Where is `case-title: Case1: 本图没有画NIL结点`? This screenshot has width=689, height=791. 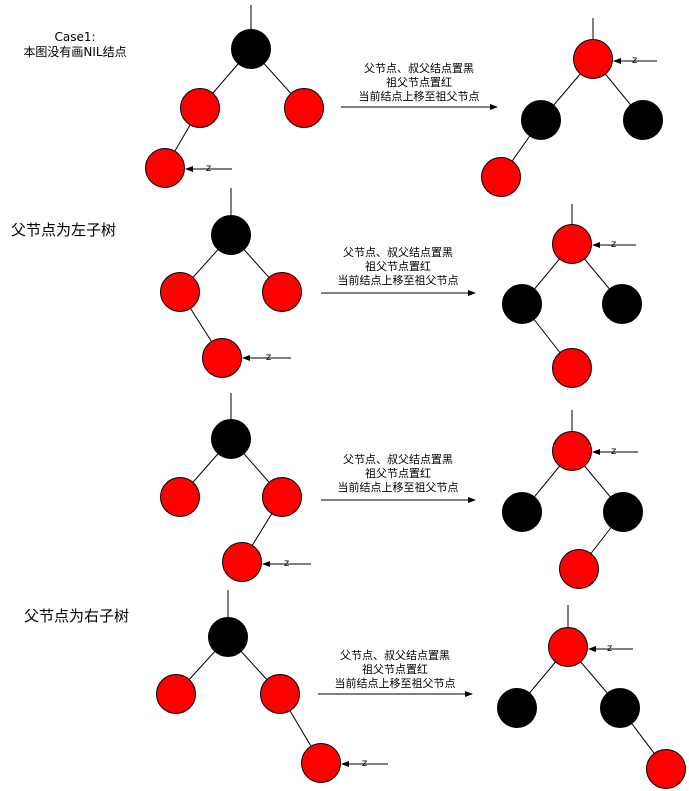
case-title: Case1: 本图没有画NIL结点 is located at coordinates (75, 45).